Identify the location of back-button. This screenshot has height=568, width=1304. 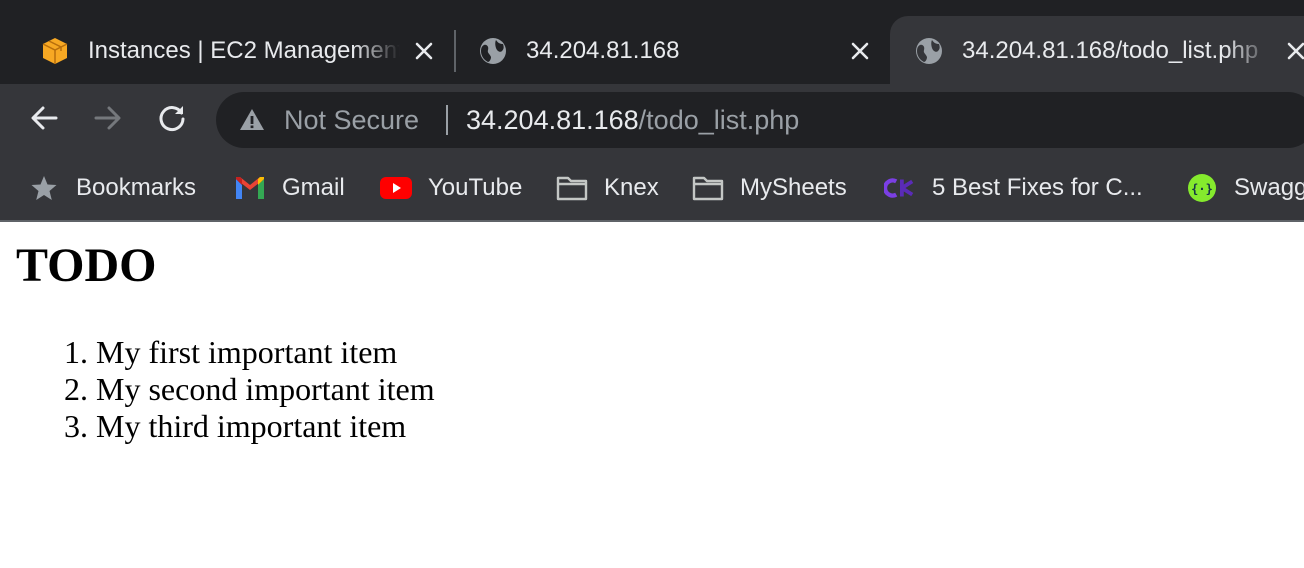
(44, 120).